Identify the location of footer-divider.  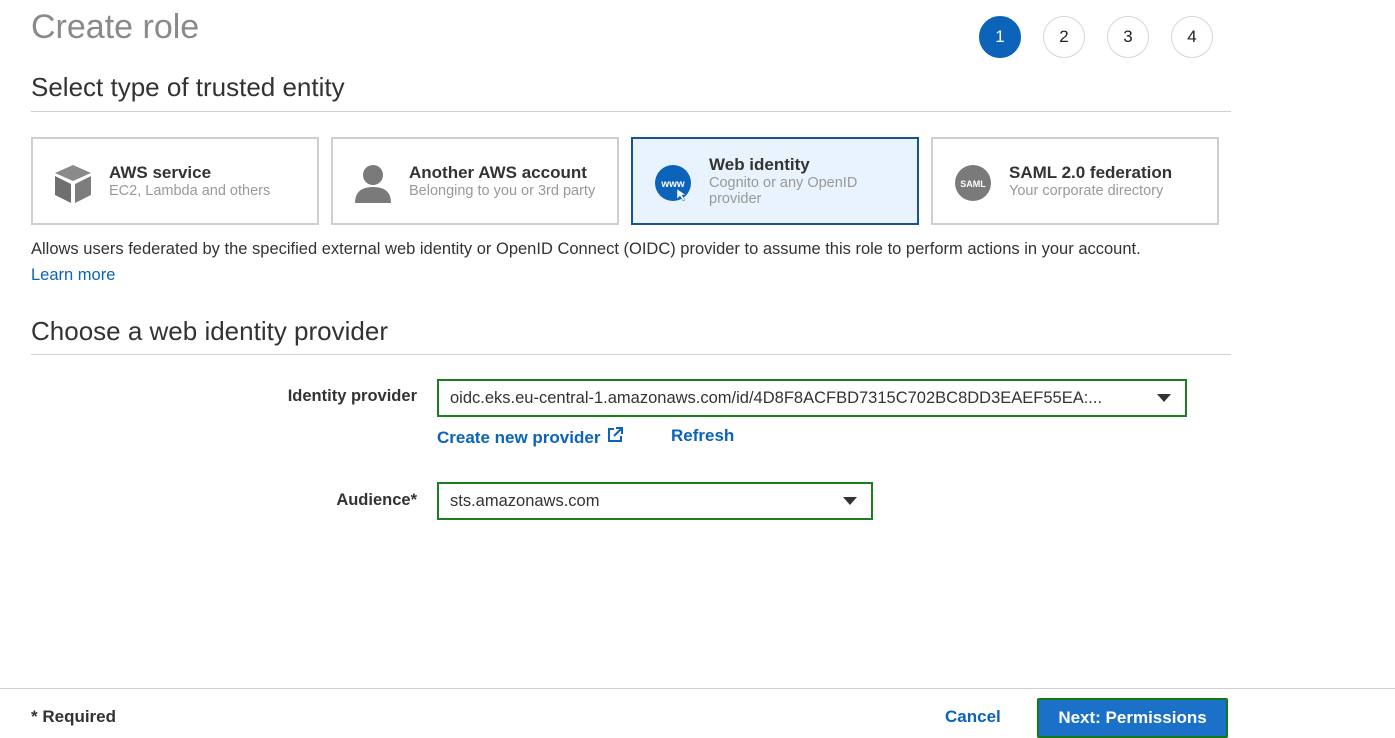
(697, 688).